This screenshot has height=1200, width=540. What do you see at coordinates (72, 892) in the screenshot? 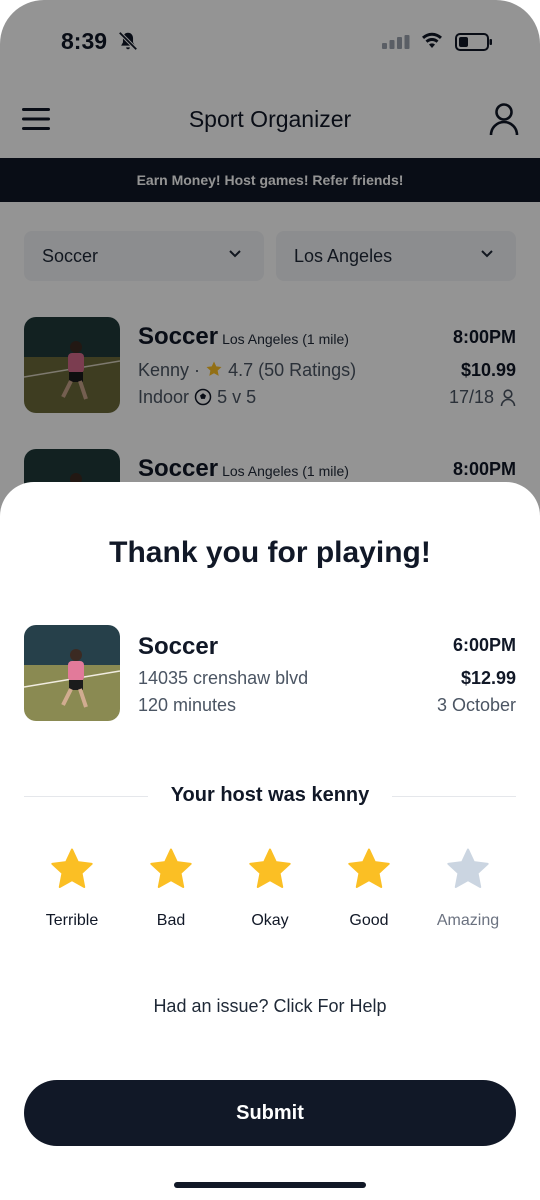
I see `rating-option-terrible: Terrible` at bounding box center [72, 892].